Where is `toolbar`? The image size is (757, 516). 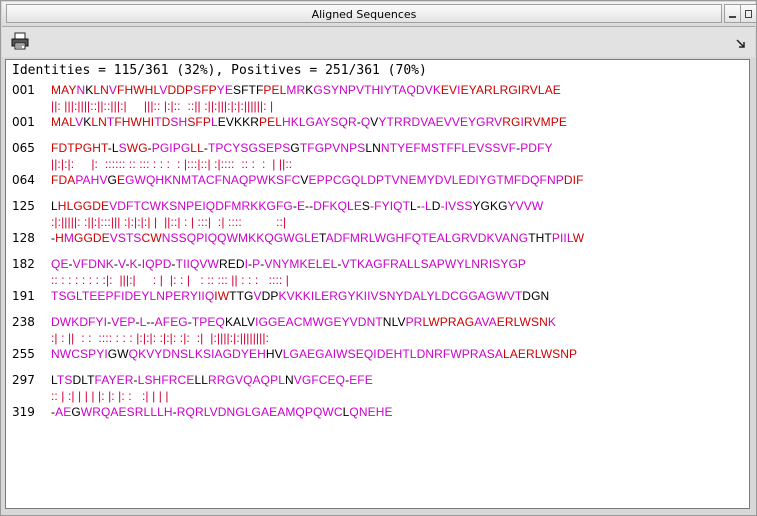
toolbar is located at coordinates (378, 42).